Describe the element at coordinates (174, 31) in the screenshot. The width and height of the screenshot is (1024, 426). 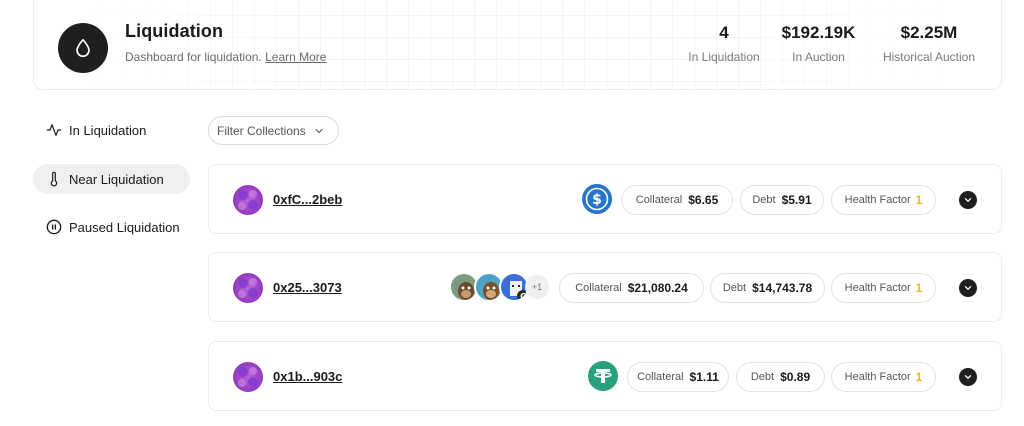
I see `page-title: Liquidation` at that location.